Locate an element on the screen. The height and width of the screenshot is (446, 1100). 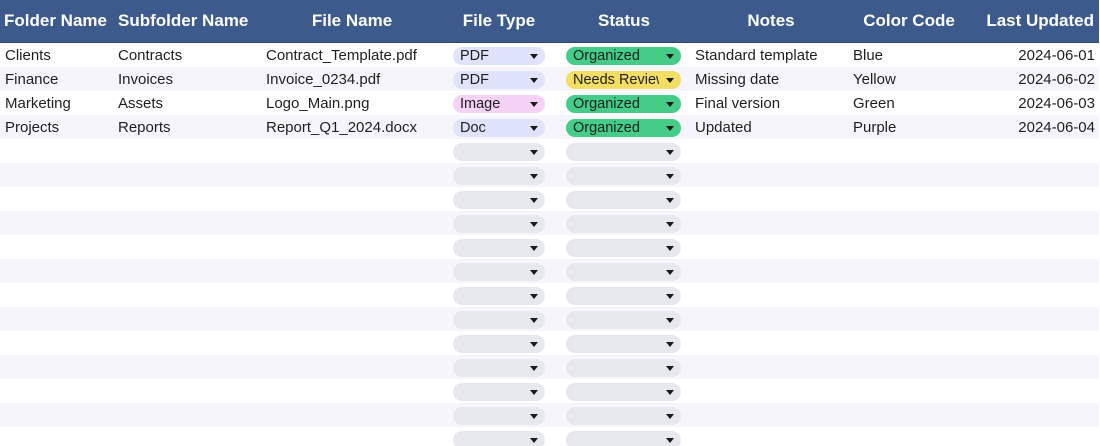
cell-last-updated: 2024-06-03 is located at coordinates (1027, 103).